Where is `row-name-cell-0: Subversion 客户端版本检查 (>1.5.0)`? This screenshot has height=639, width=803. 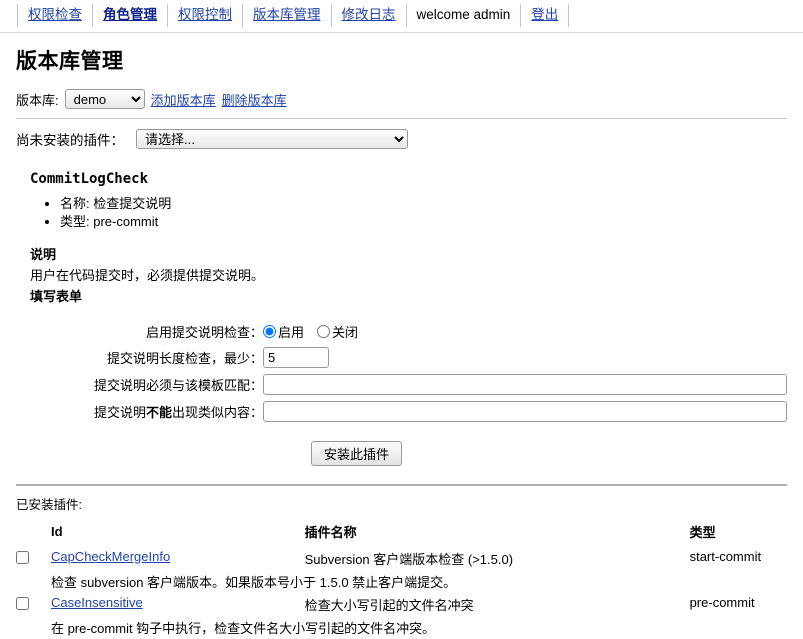
row-name-cell-0: Subversion 客户端版本检查 (>1.5.0) is located at coordinates (409, 559).